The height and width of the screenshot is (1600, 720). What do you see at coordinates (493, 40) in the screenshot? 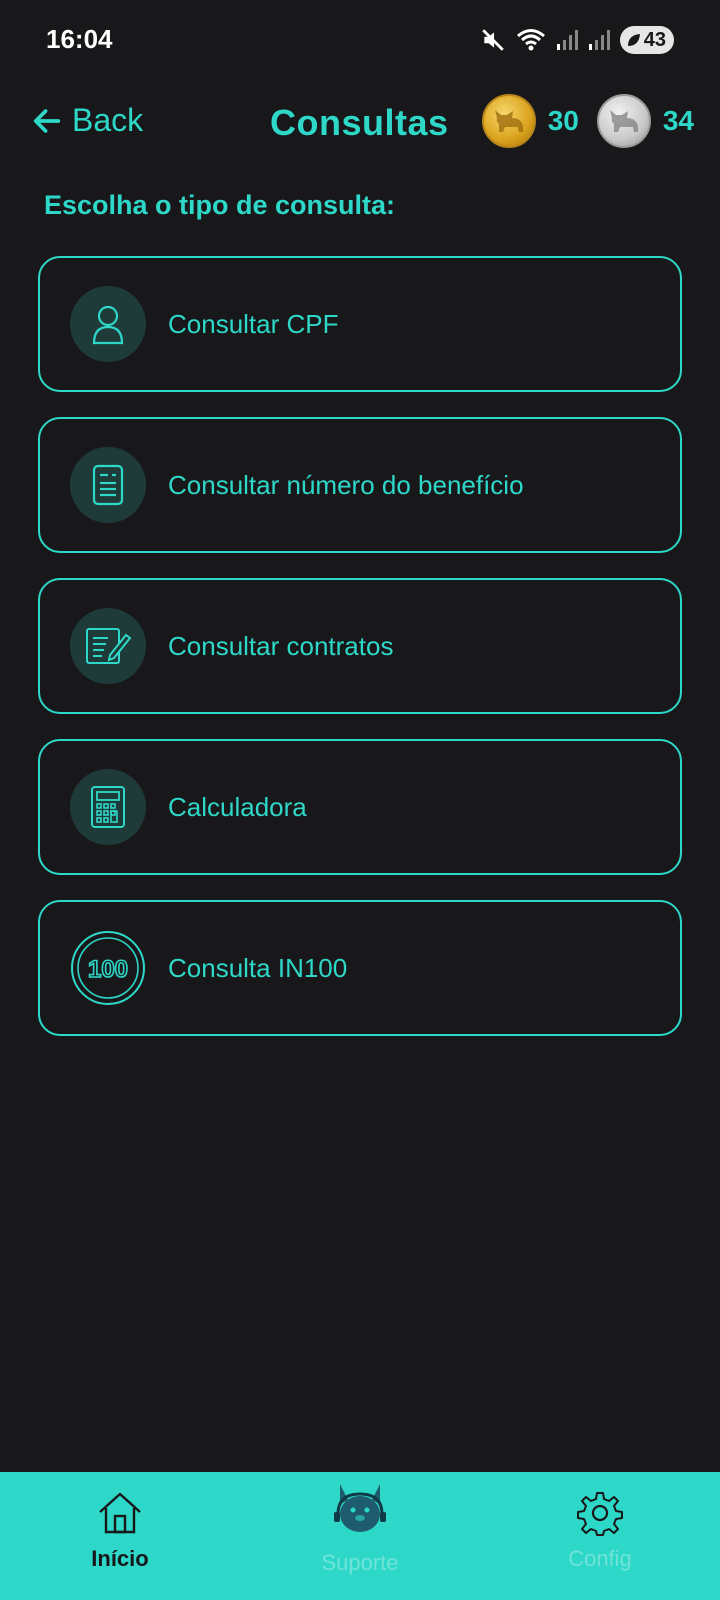
I see `mute-icon` at bounding box center [493, 40].